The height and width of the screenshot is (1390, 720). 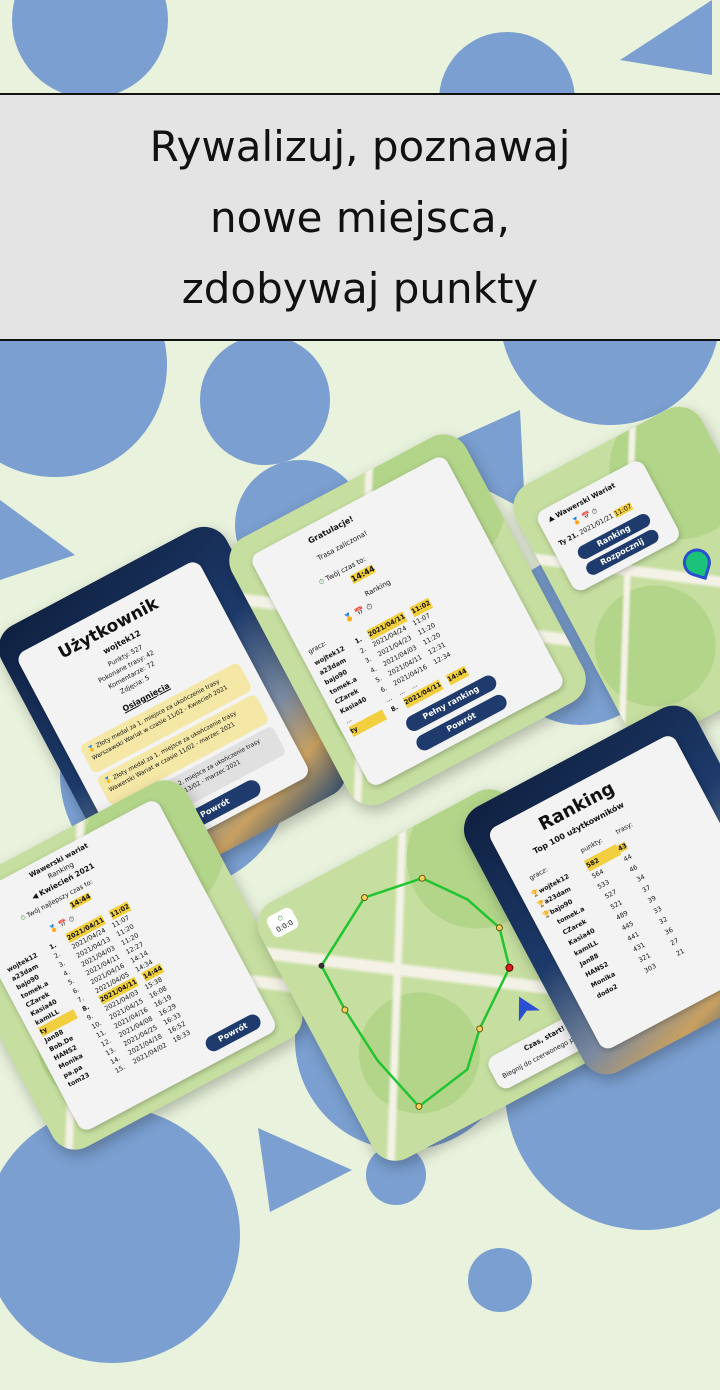 I want to click on ranking-label: Ranking, so click(x=378, y=588).